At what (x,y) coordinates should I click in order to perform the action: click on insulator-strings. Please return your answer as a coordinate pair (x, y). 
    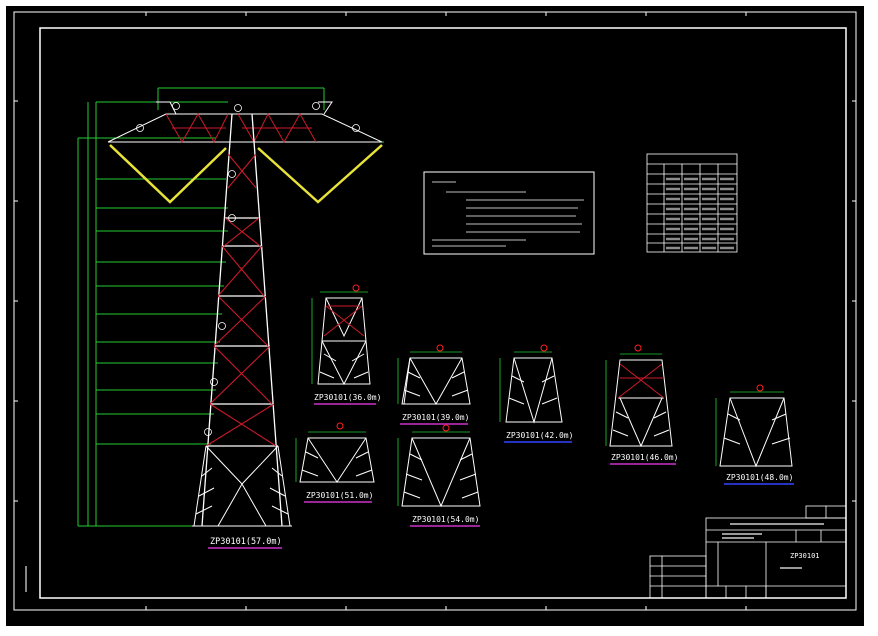
    Looking at the image, I should click on (246, 174).